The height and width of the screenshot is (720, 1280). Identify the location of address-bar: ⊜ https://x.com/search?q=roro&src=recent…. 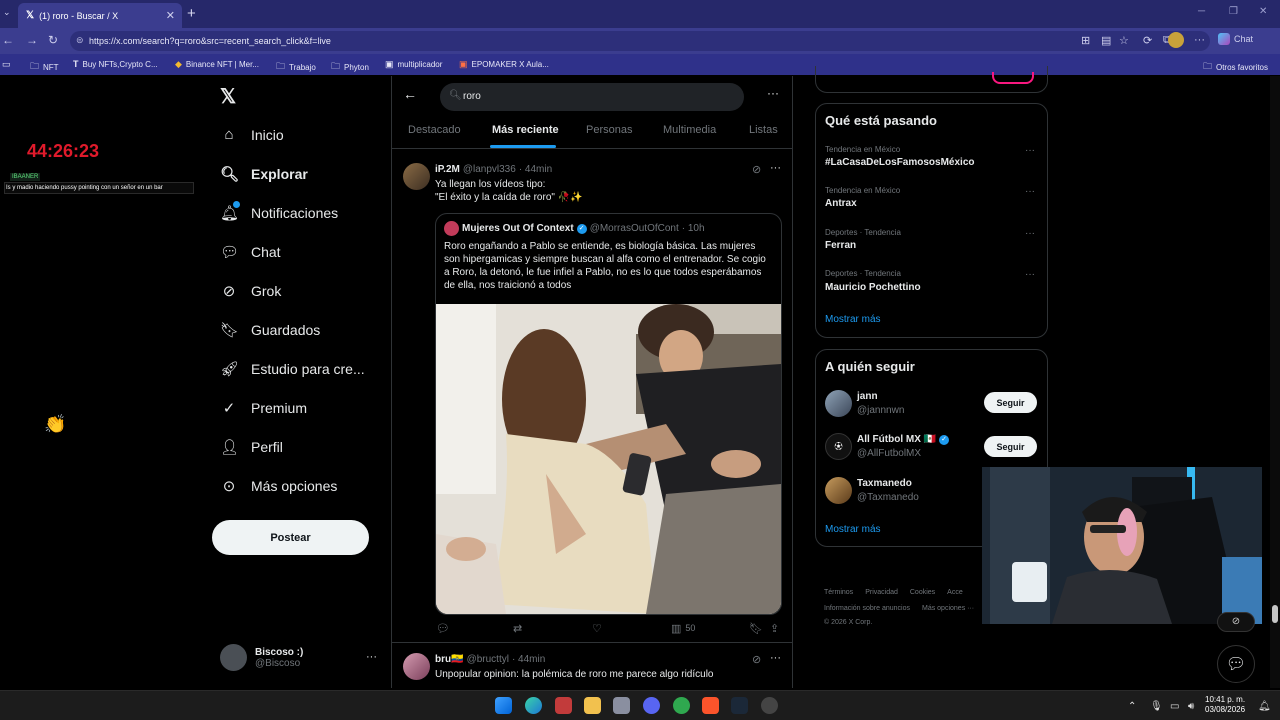
(640, 41).